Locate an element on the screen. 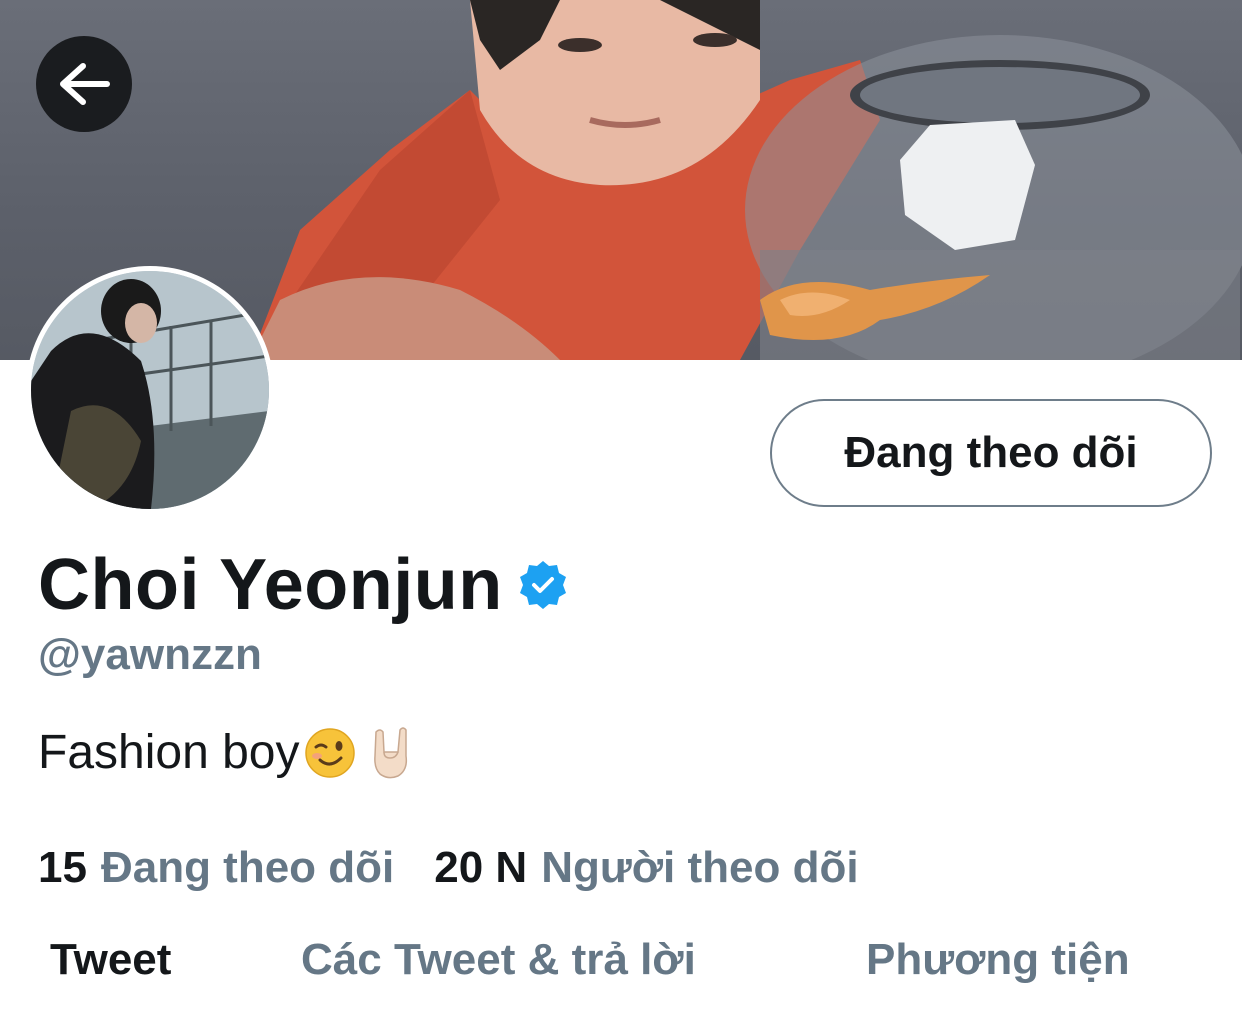 The width and height of the screenshot is (1242, 1011). back-button is located at coordinates (84, 84).